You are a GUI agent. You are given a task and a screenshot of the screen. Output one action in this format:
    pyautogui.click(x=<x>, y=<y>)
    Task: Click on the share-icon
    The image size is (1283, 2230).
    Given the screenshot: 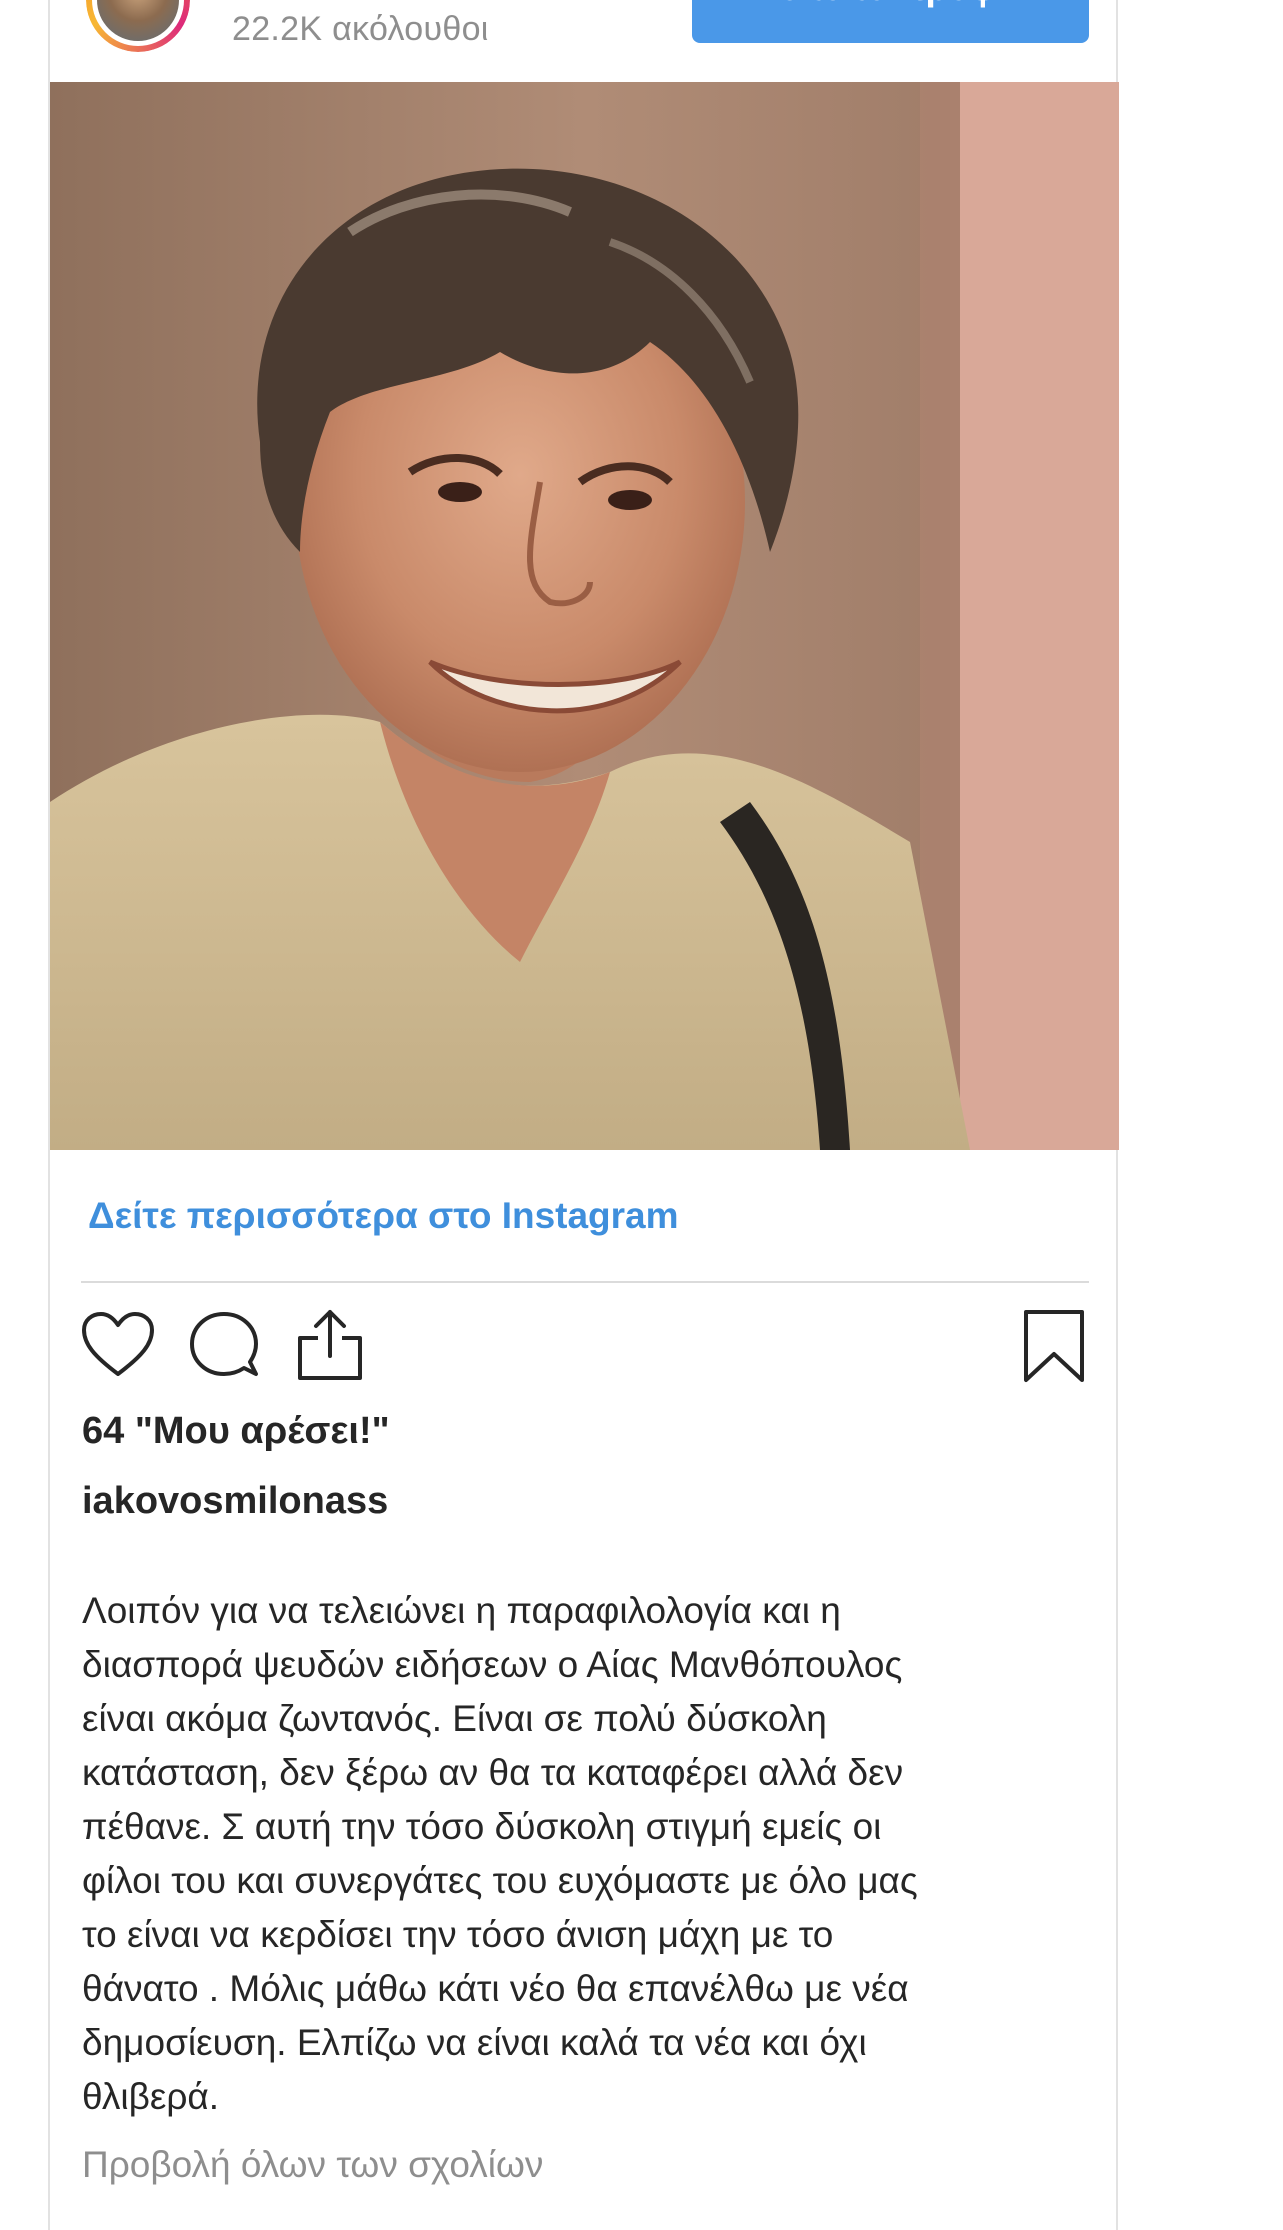 What is the action you would take?
    pyautogui.click(x=330, y=1344)
    